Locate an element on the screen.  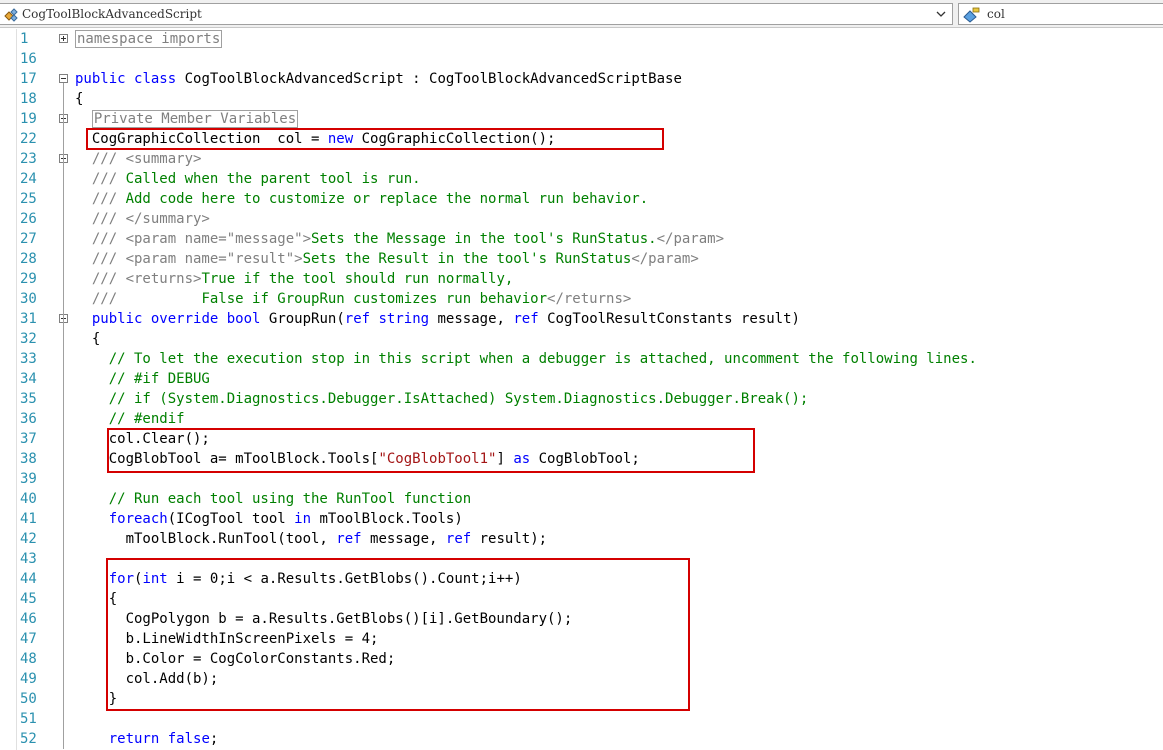
code-token: bool is located at coordinates (243, 319).